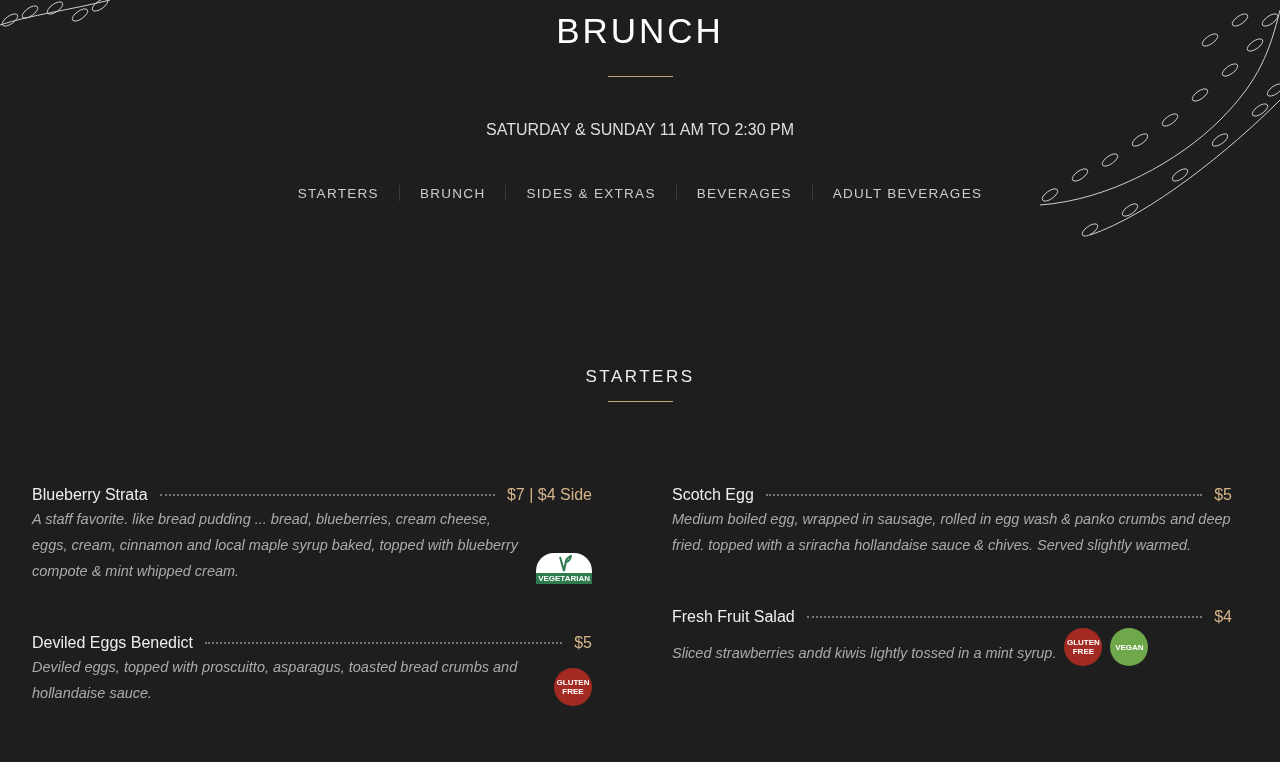 This screenshot has height=762, width=1280. I want to click on hours-text: SATURDAY & SUNDAY 11 AM TO 2:30 PM, so click(640, 130).